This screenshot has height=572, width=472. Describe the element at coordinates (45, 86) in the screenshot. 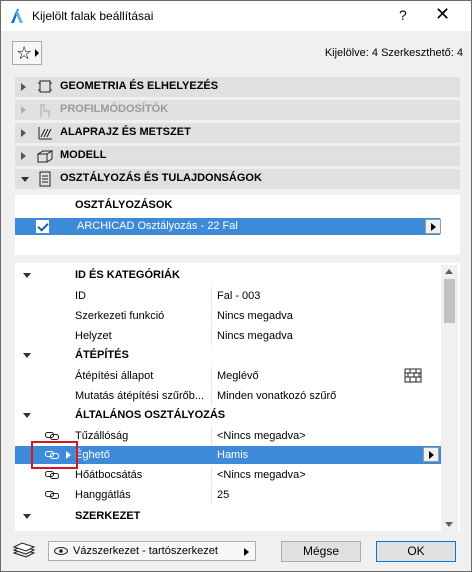

I see `geometry-icon` at that location.